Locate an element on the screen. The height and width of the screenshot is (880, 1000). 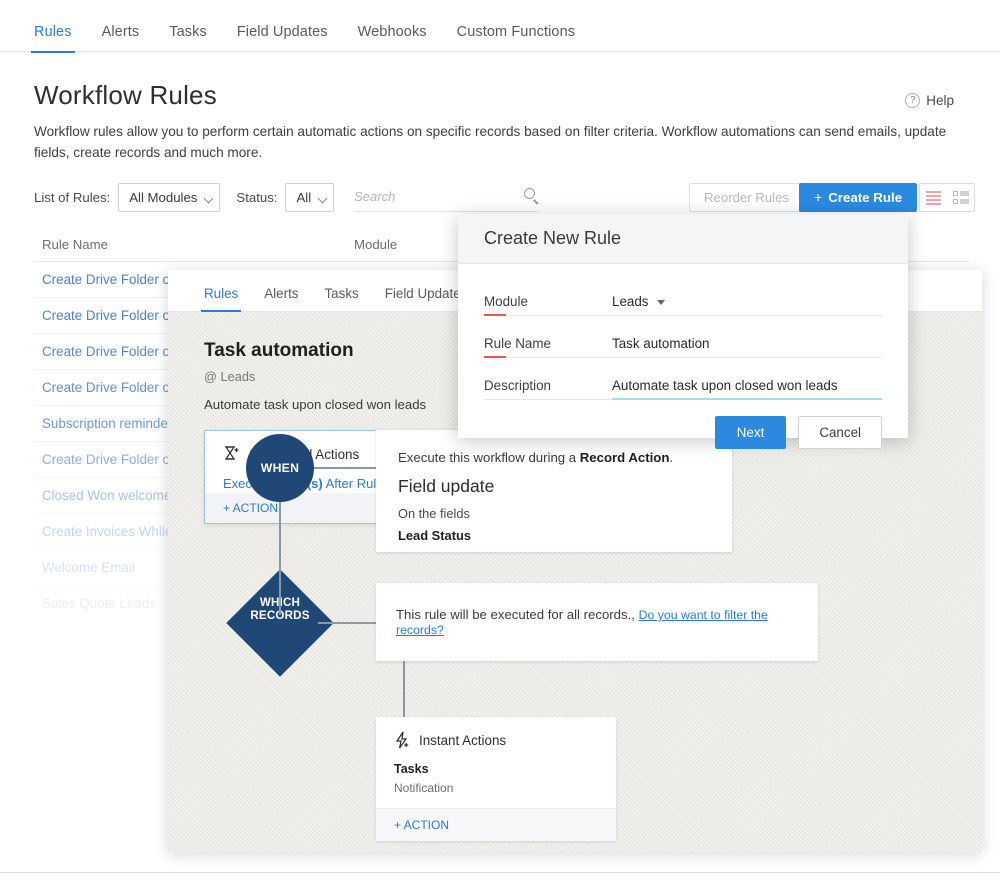
help-link: ? Help is located at coordinates (929, 100).